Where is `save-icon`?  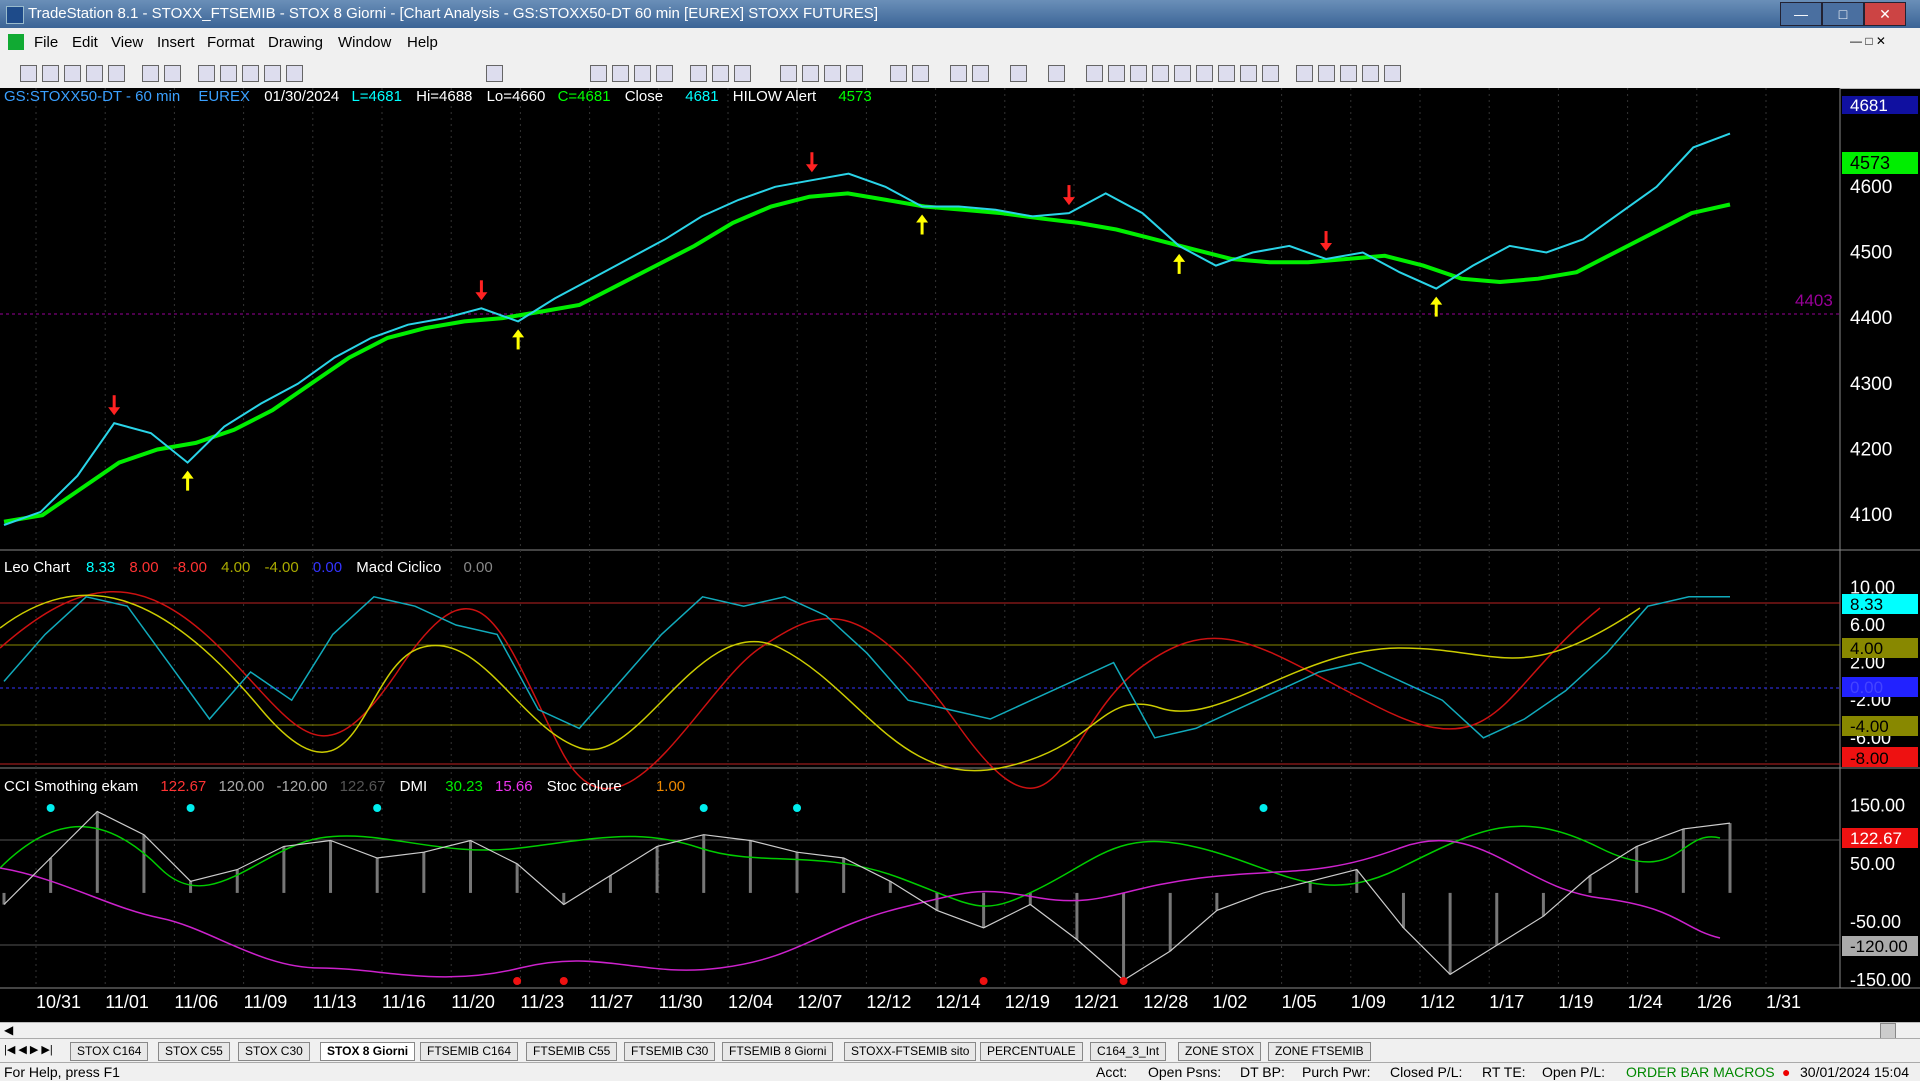
save-icon is located at coordinates (72, 73).